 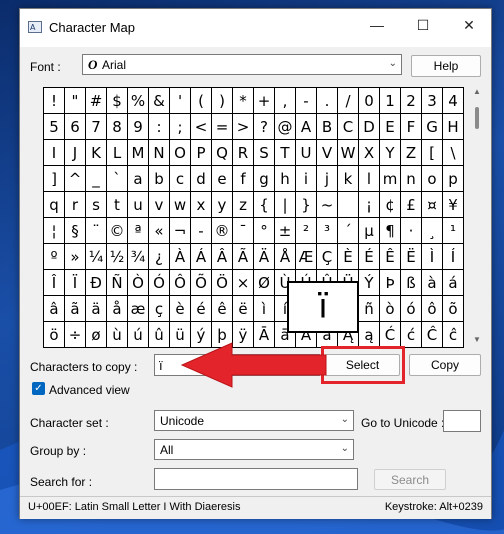 What do you see at coordinates (159, 127) in the screenshot?
I see `character-cell: :` at bounding box center [159, 127].